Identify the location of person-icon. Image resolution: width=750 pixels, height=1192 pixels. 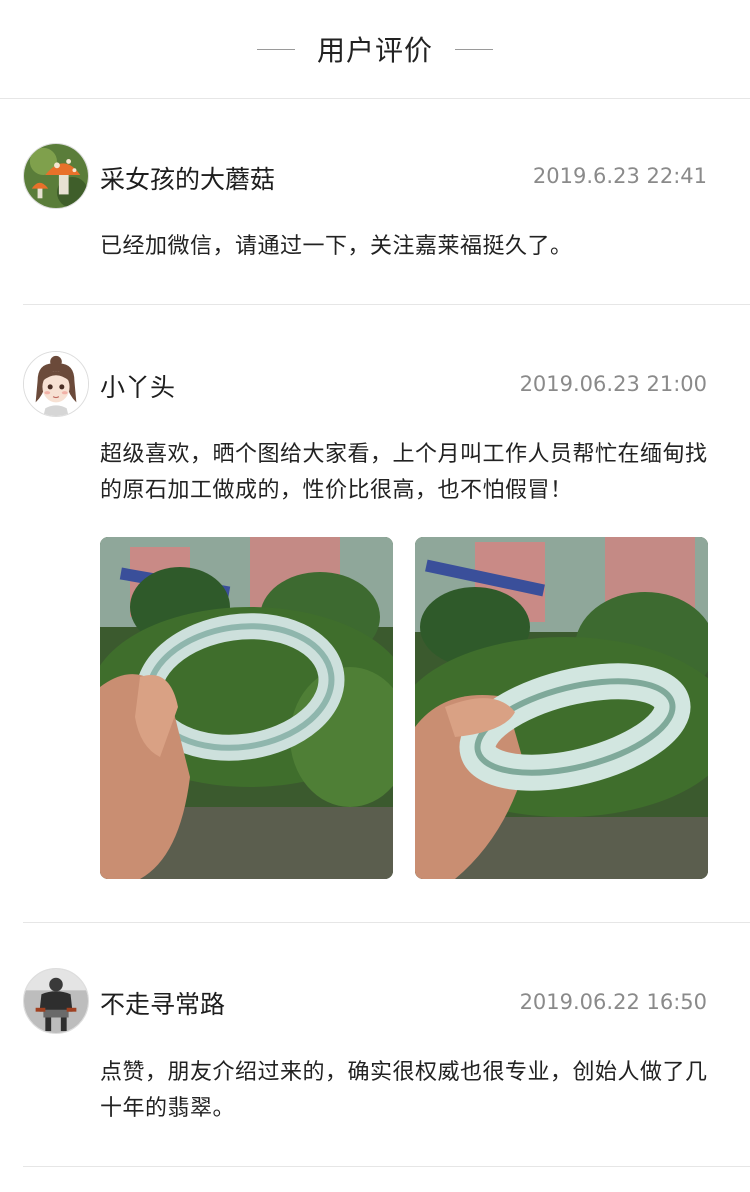
(56, 1001).